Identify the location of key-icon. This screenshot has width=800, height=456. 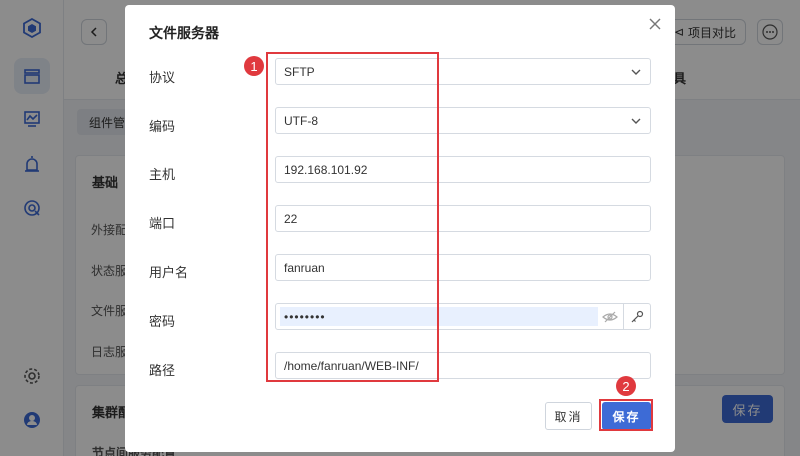
(637, 316).